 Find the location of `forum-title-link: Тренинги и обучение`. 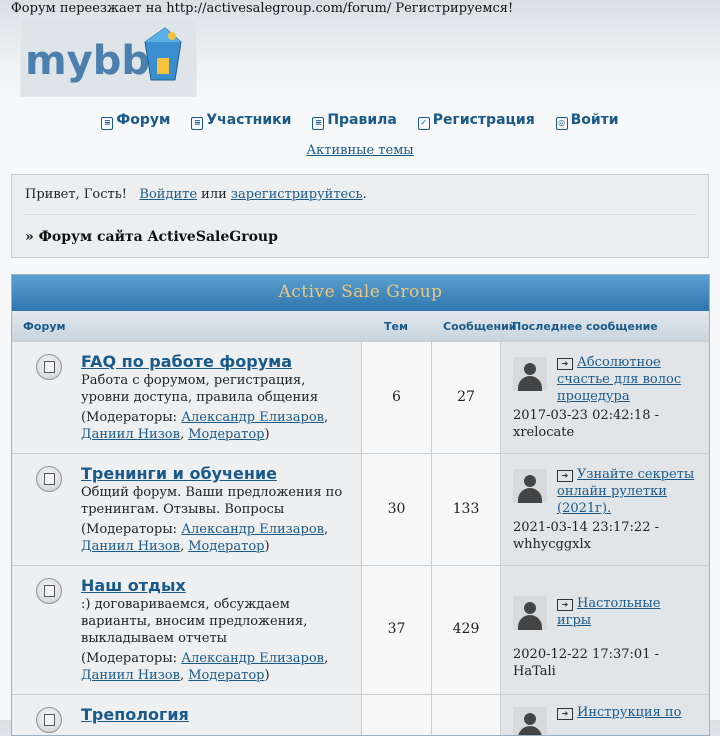

forum-title-link: Тренинги и обучение is located at coordinates (179, 473).